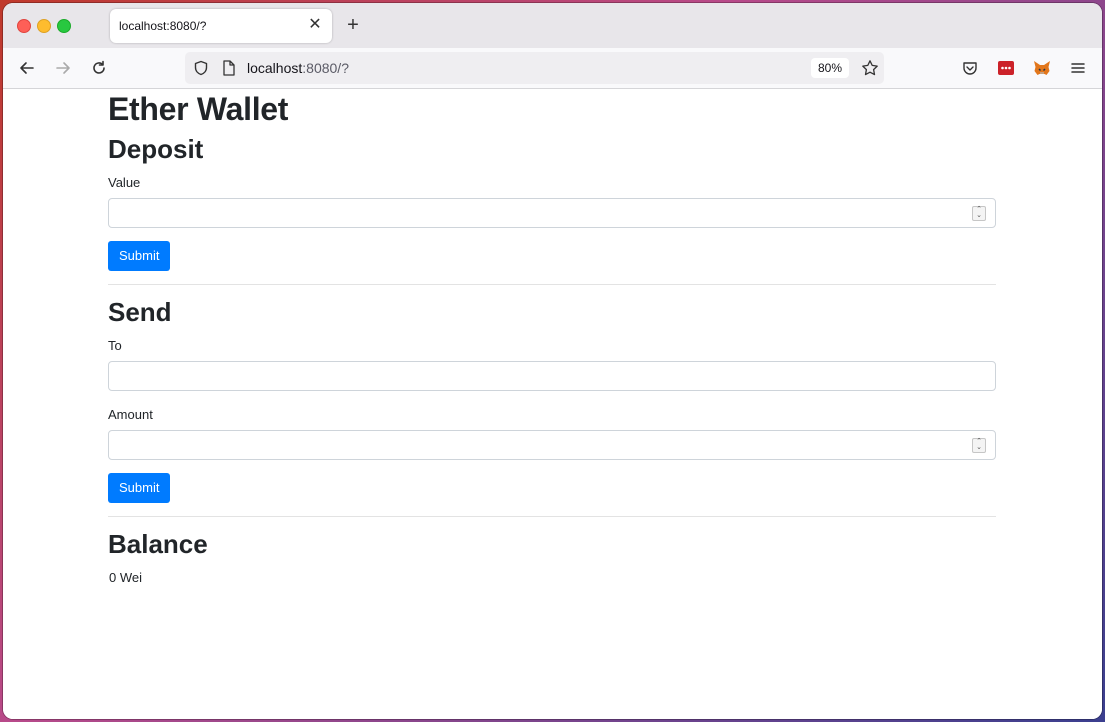 The width and height of the screenshot is (1105, 722). What do you see at coordinates (325, 68) in the screenshot?
I see `url-path: :8080/?` at bounding box center [325, 68].